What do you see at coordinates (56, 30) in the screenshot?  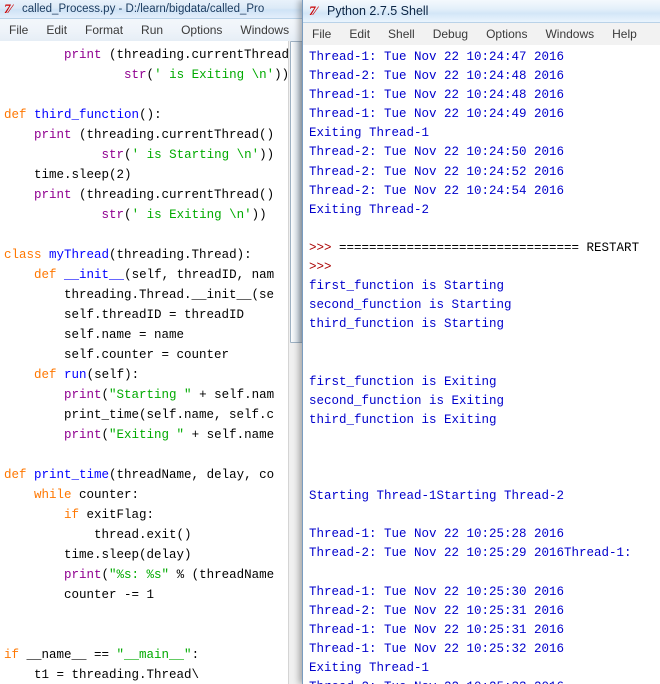 I see `editor-menu-item-edit: Edit` at bounding box center [56, 30].